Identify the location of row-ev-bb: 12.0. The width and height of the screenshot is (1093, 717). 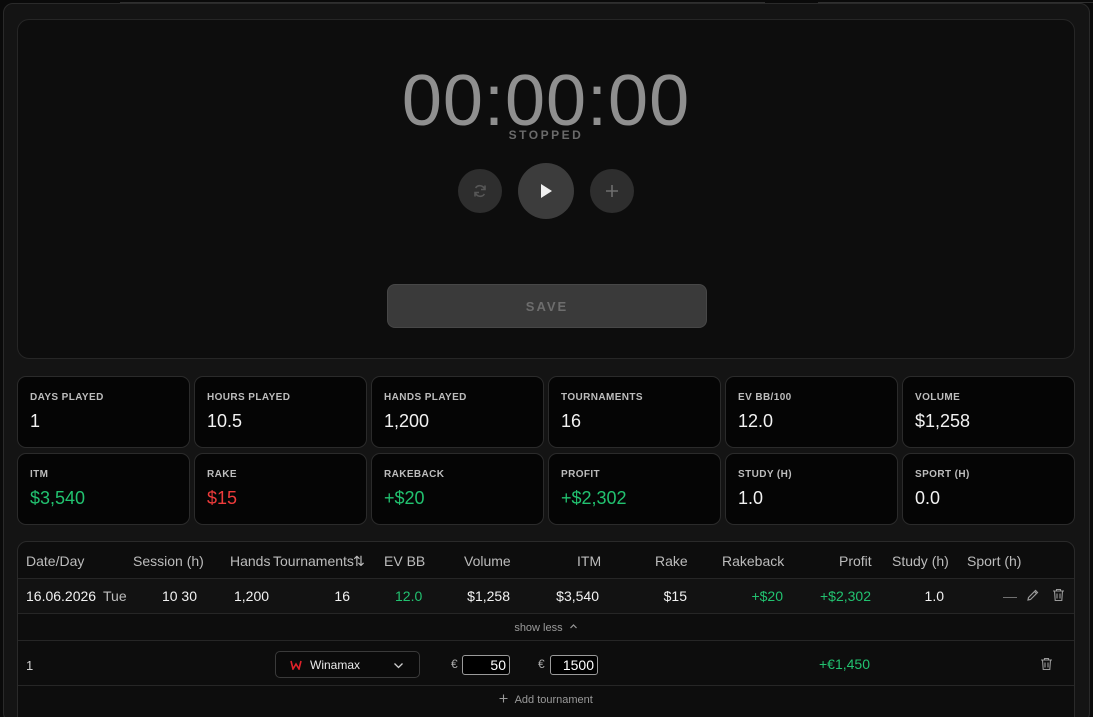
(409, 596).